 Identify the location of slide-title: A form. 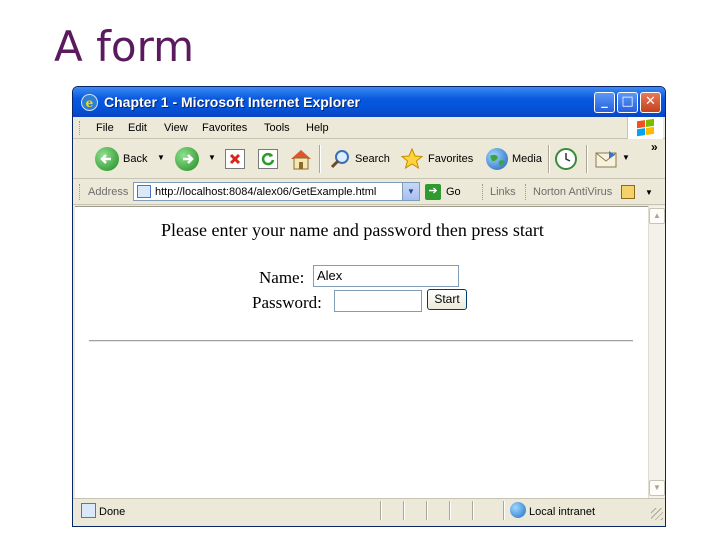
(124, 46).